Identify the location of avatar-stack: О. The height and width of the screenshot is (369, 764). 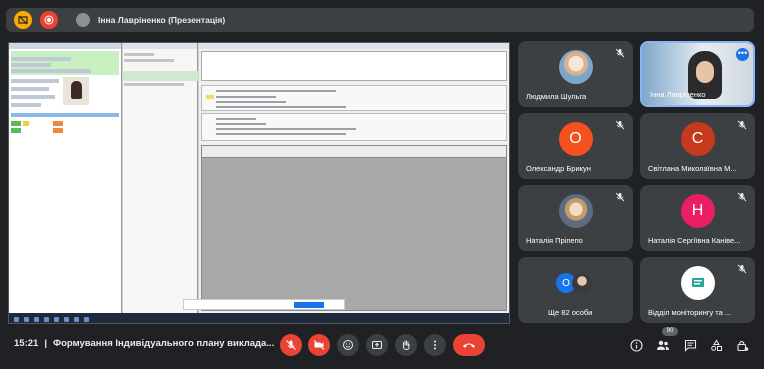
(574, 283).